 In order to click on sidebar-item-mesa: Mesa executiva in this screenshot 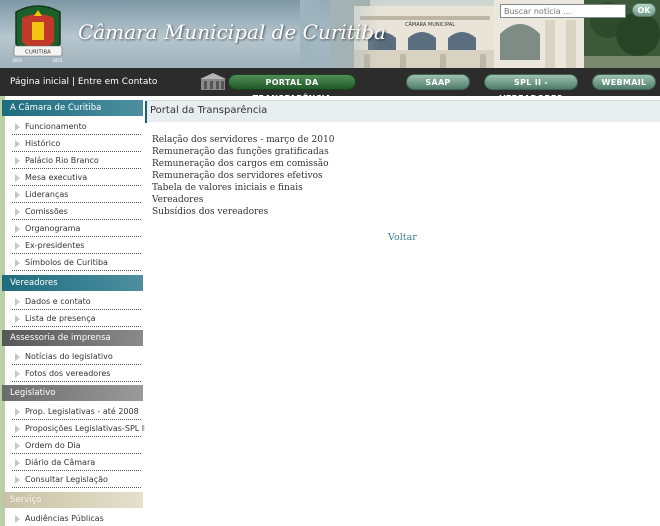, I will do `click(76, 177)`.